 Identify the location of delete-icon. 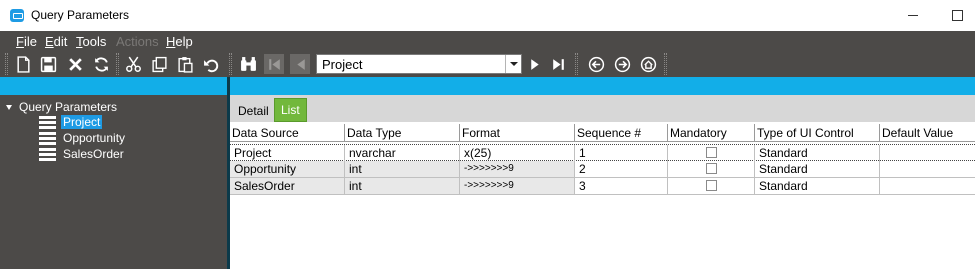
(75, 64).